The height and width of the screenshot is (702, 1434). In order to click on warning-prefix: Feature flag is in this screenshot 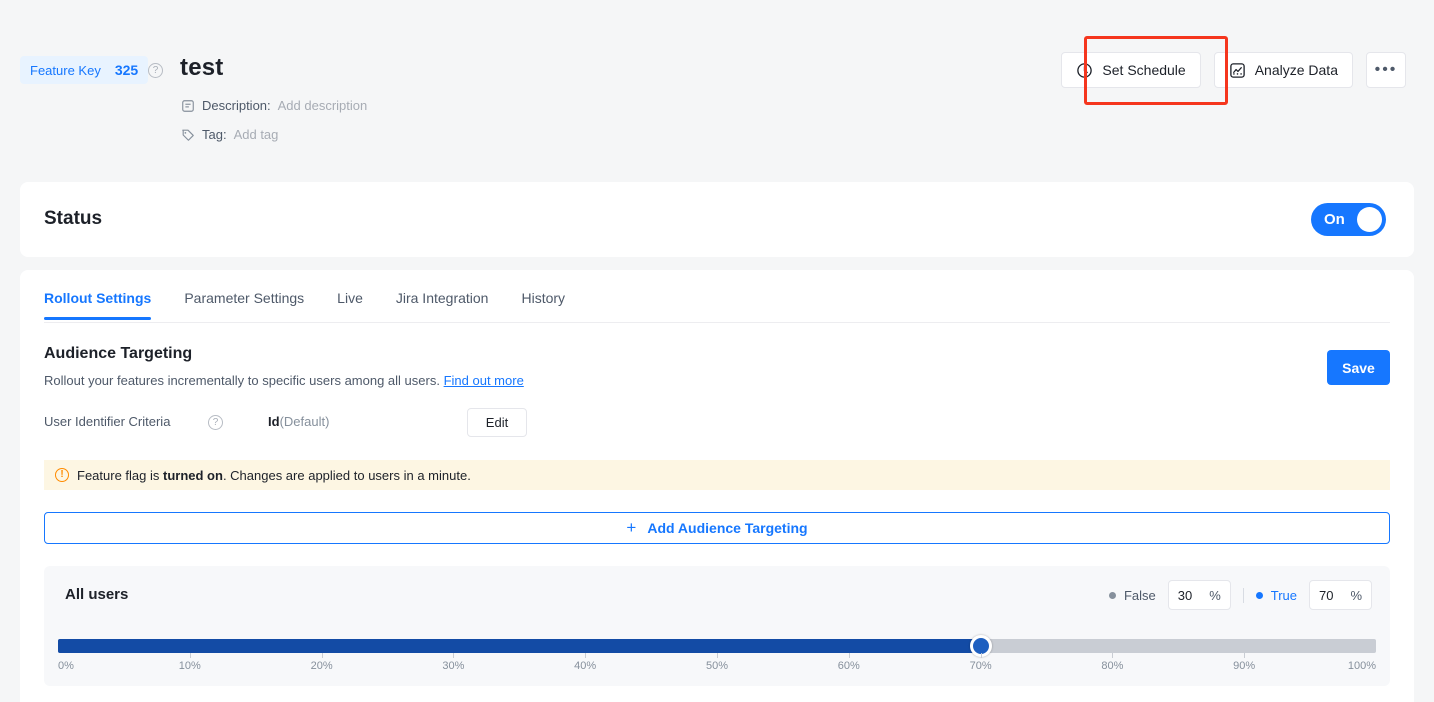, I will do `click(120, 475)`.